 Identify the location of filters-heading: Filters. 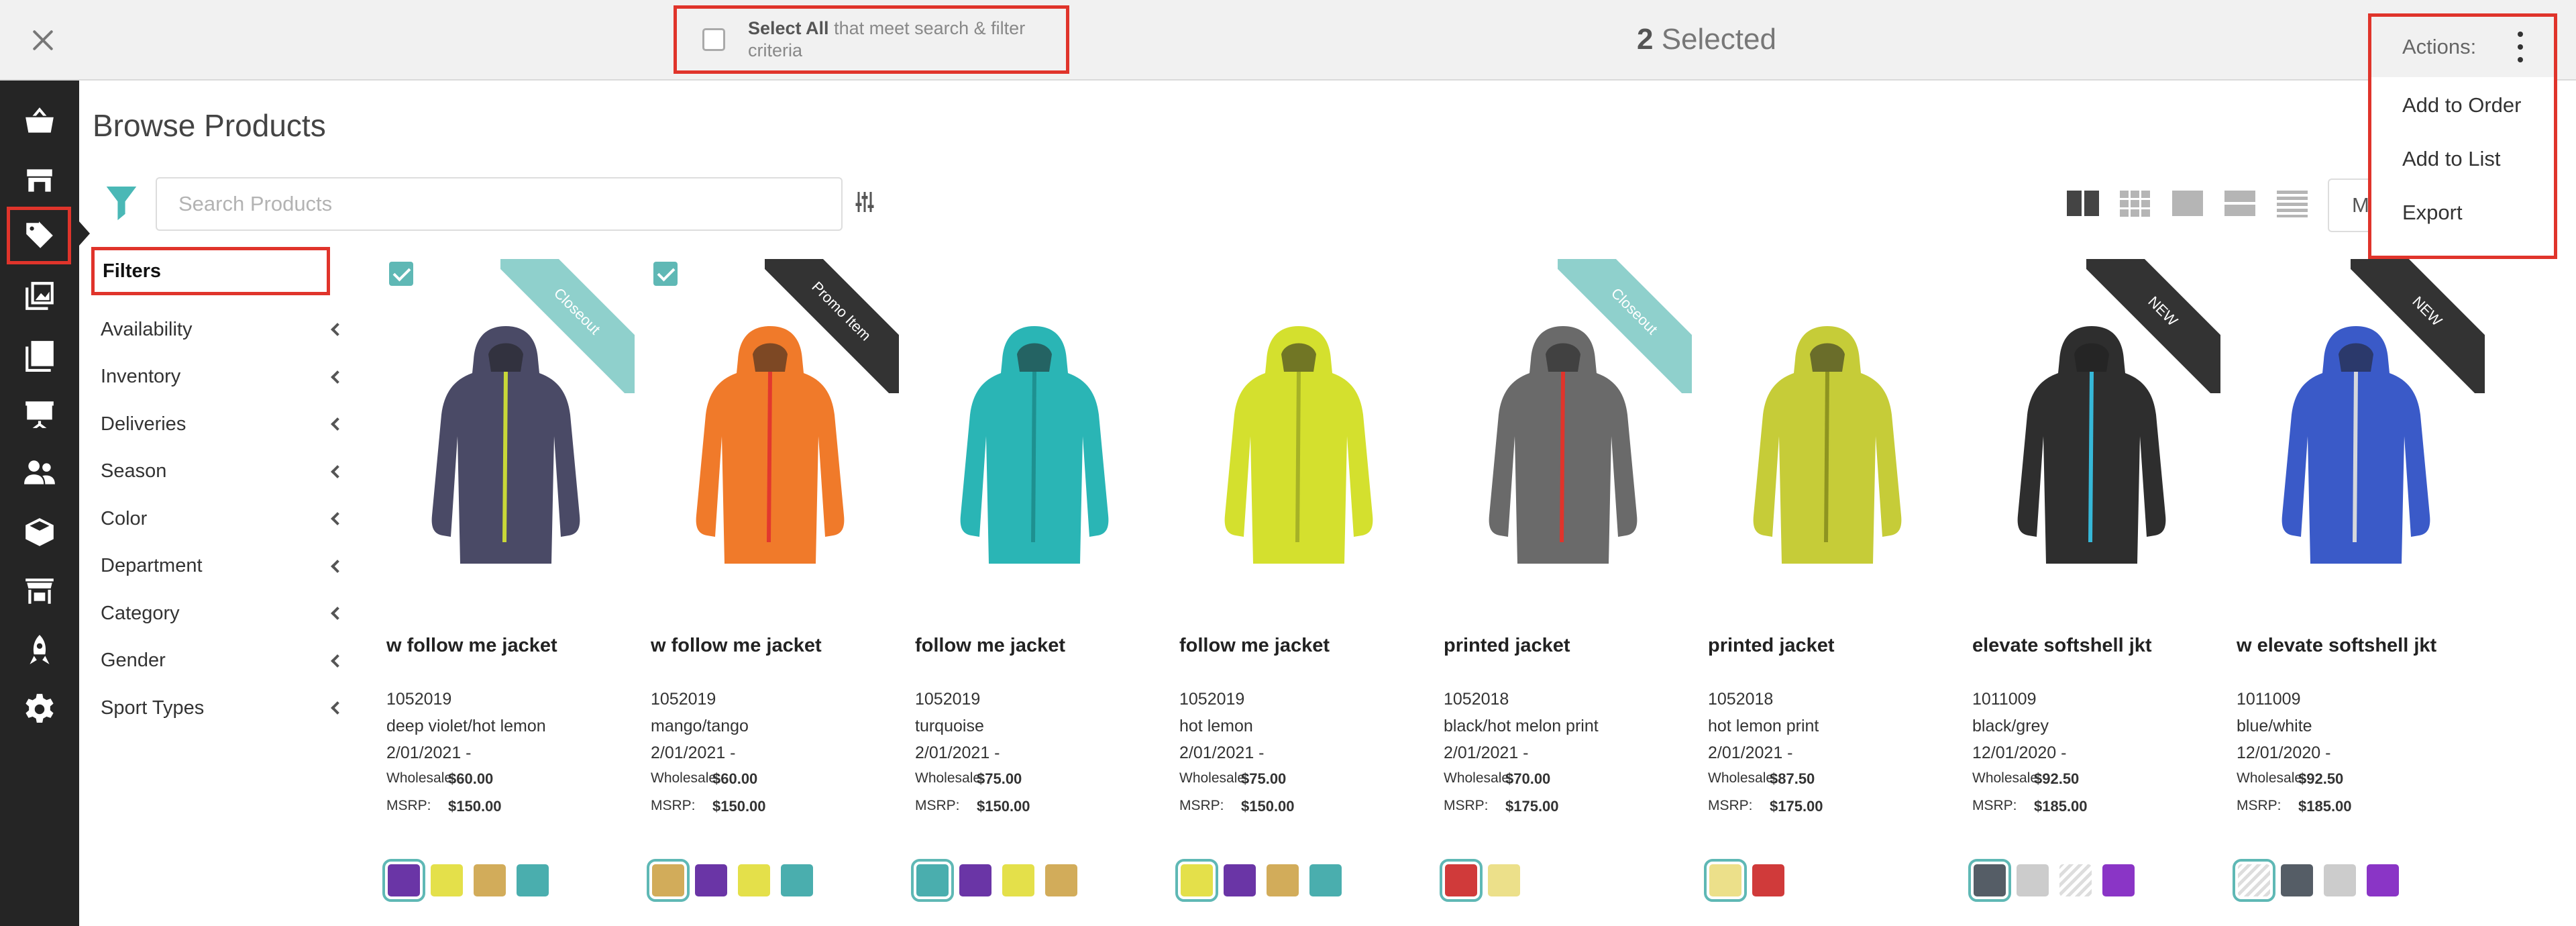
(210, 271).